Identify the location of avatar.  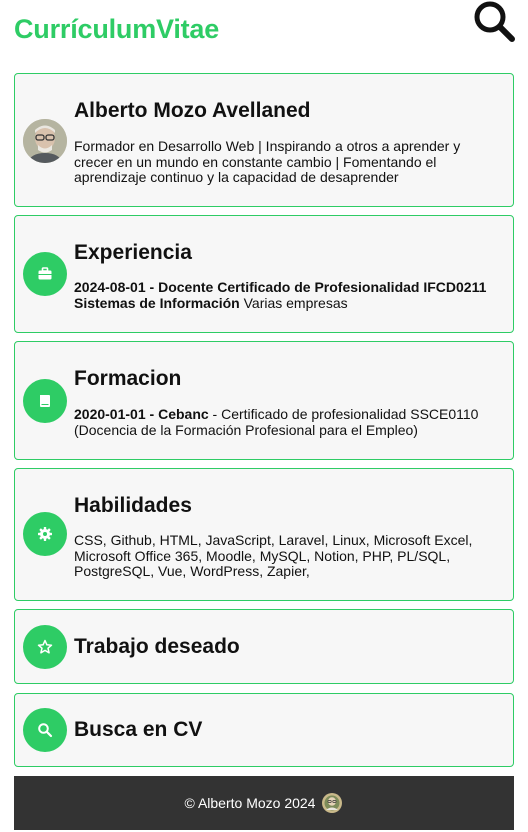
(45, 141).